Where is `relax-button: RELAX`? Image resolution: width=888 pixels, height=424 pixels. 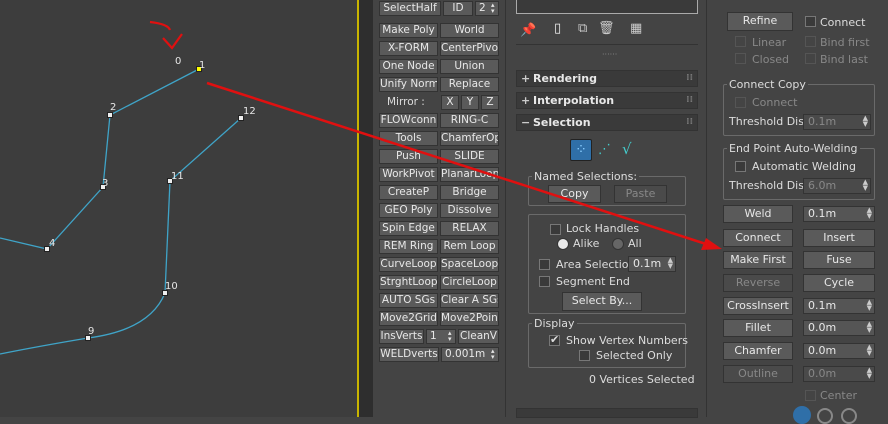 relax-button: RELAX is located at coordinates (469, 228).